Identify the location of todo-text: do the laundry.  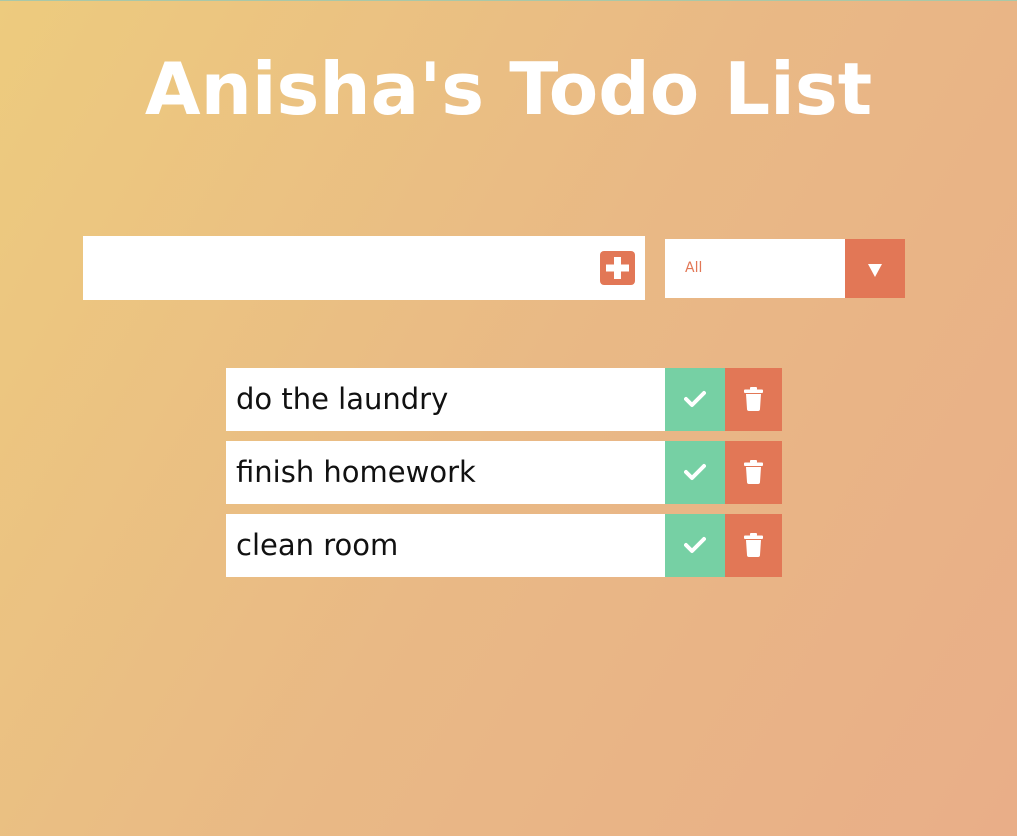
(342, 399).